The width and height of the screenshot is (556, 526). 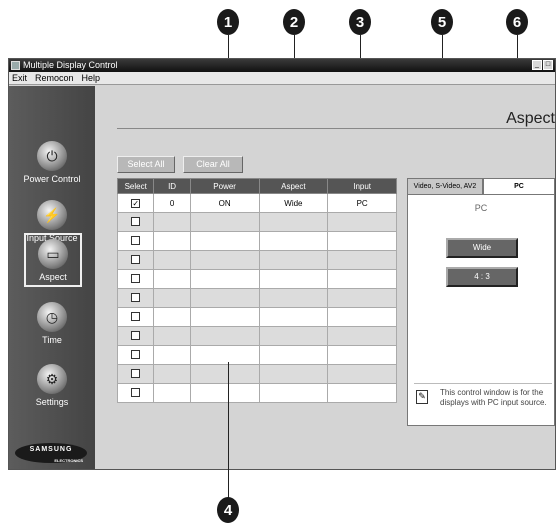 What do you see at coordinates (146, 164) in the screenshot?
I see `select-all-button: Select All` at bounding box center [146, 164].